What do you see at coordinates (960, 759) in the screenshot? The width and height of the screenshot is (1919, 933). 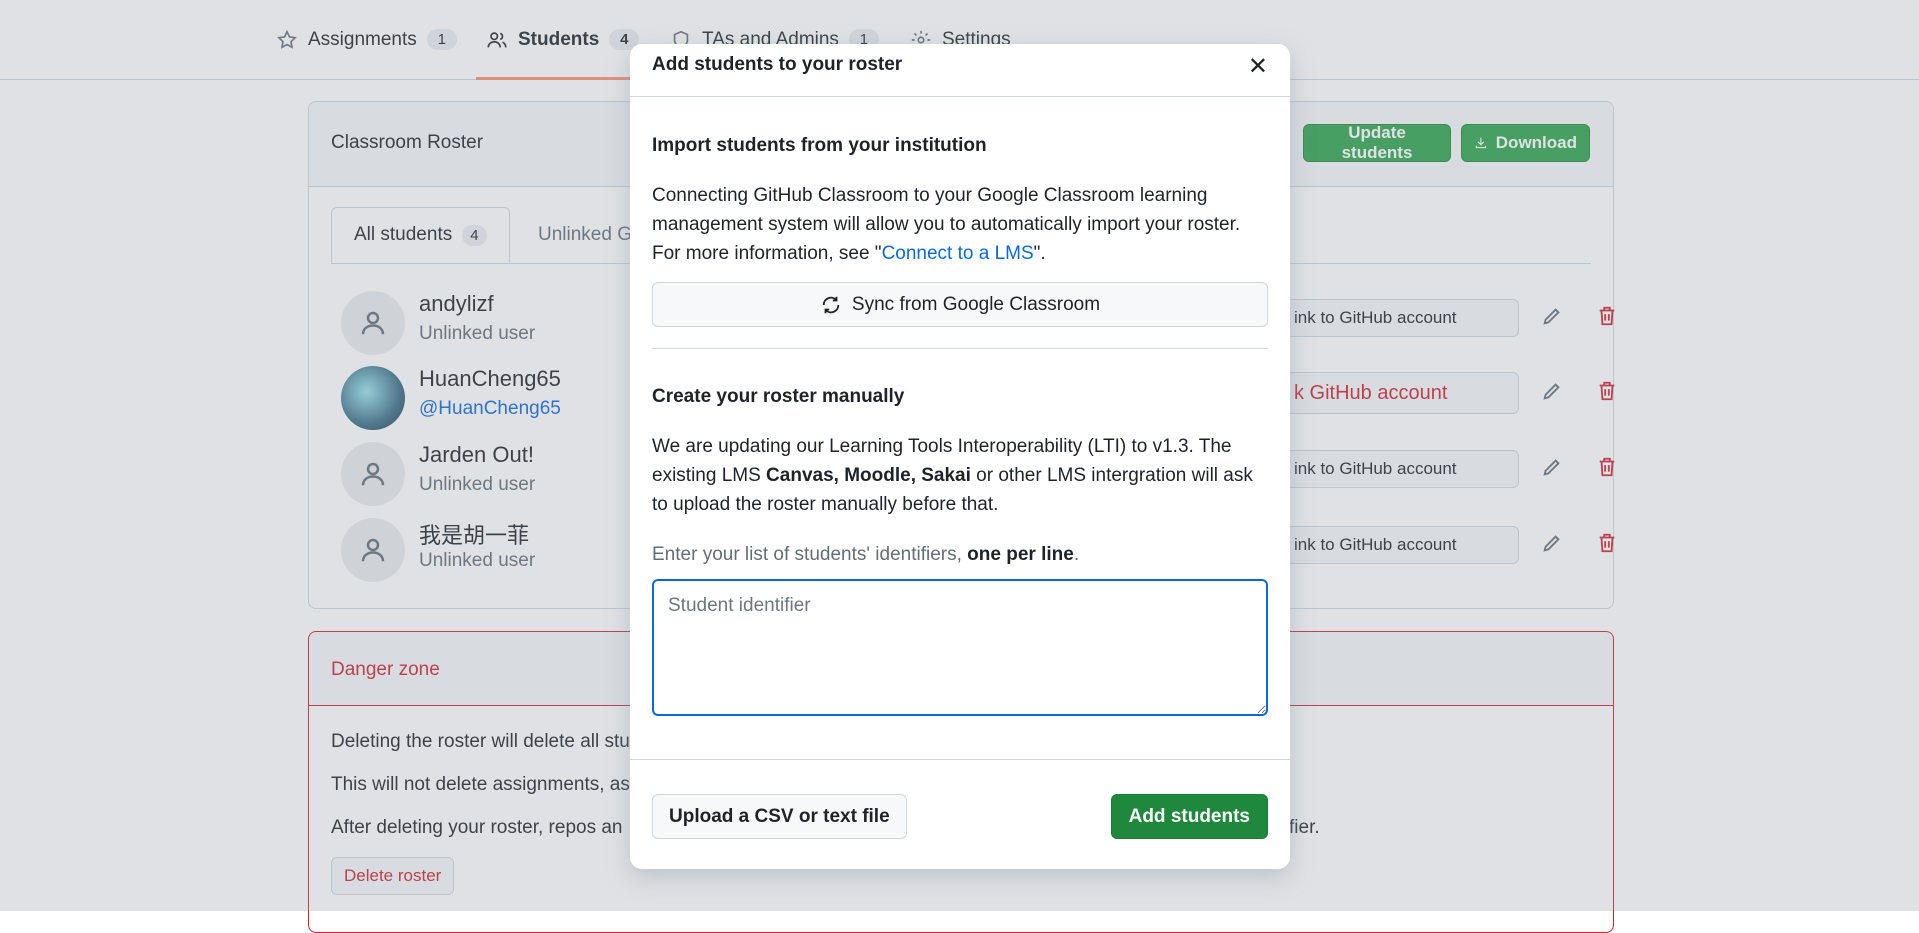 I see `modal-footer-divider` at bounding box center [960, 759].